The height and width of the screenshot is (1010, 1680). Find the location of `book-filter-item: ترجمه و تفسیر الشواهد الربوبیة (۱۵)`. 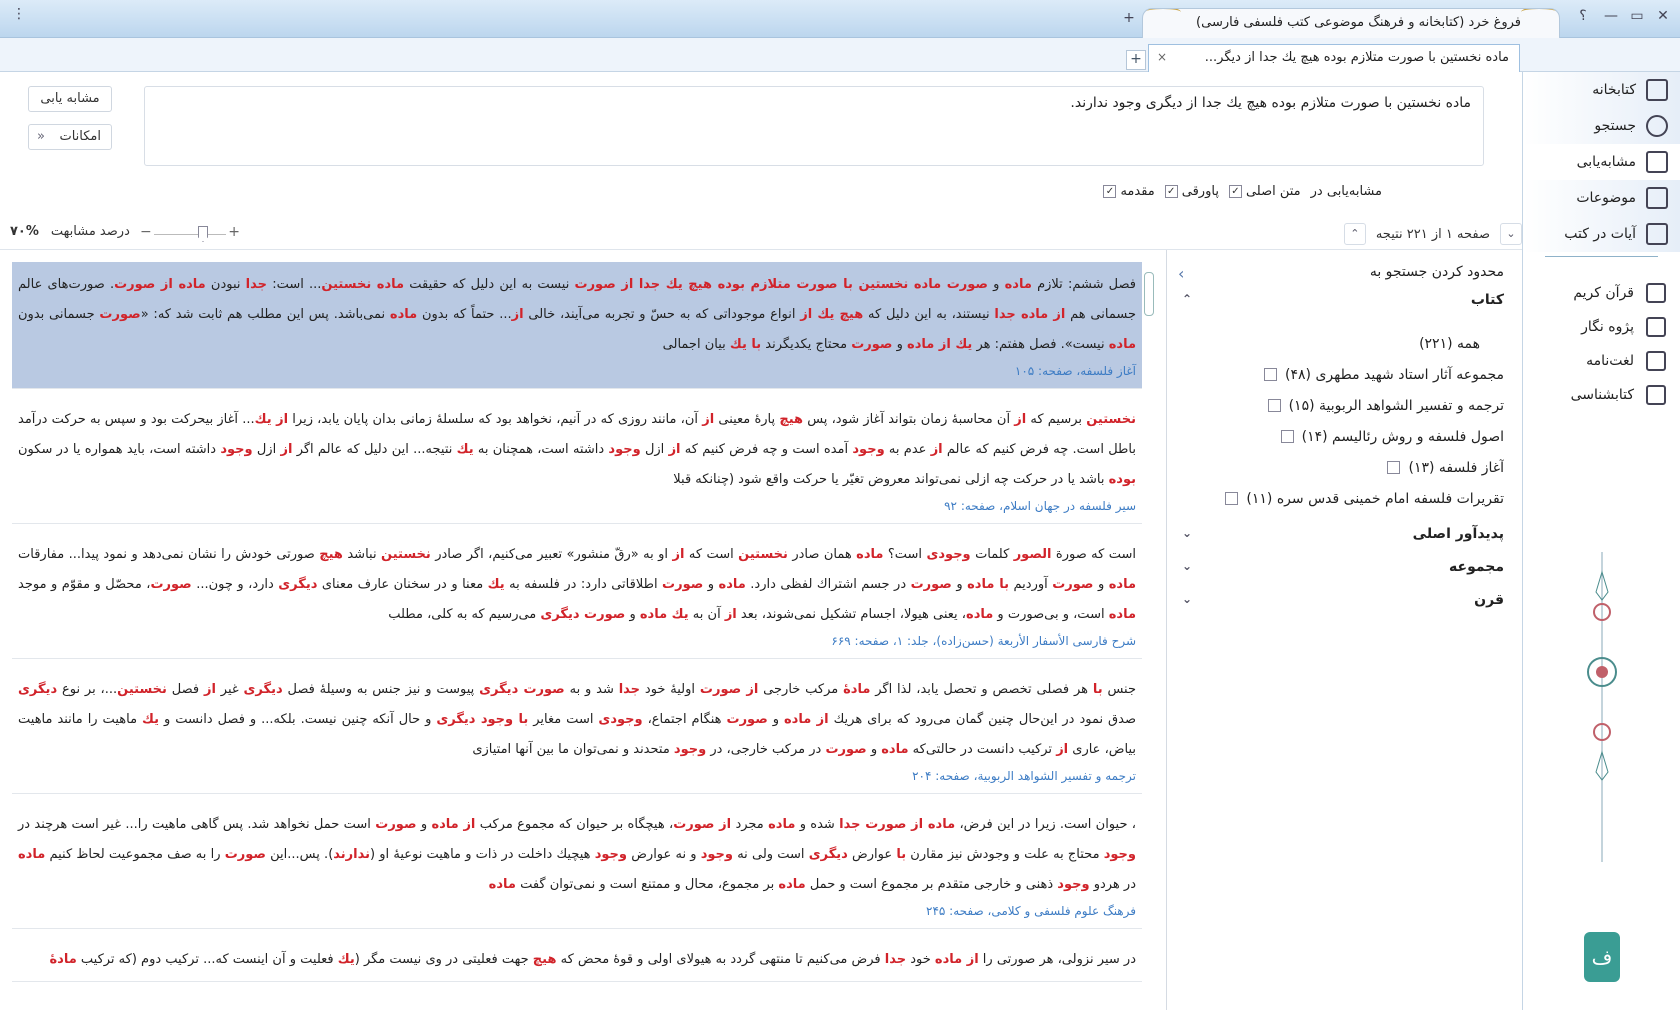

book-filter-item: ترجمه و تفسیر الشواهد الربوبیة (۱۵) is located at coordinates (1354, 405).